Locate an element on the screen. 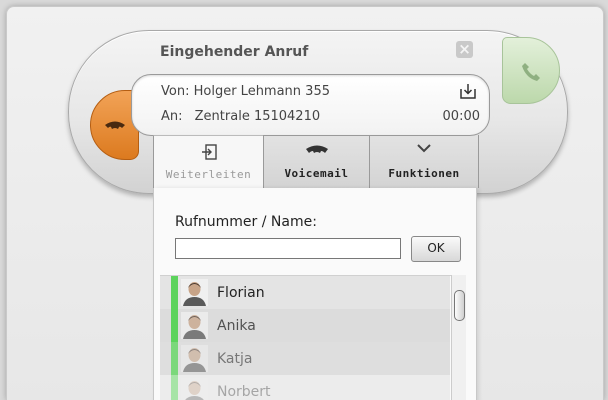 This screenshot has width=608, height=400. tab-voicemail: Voicemail is located at coordinates (316, 161).